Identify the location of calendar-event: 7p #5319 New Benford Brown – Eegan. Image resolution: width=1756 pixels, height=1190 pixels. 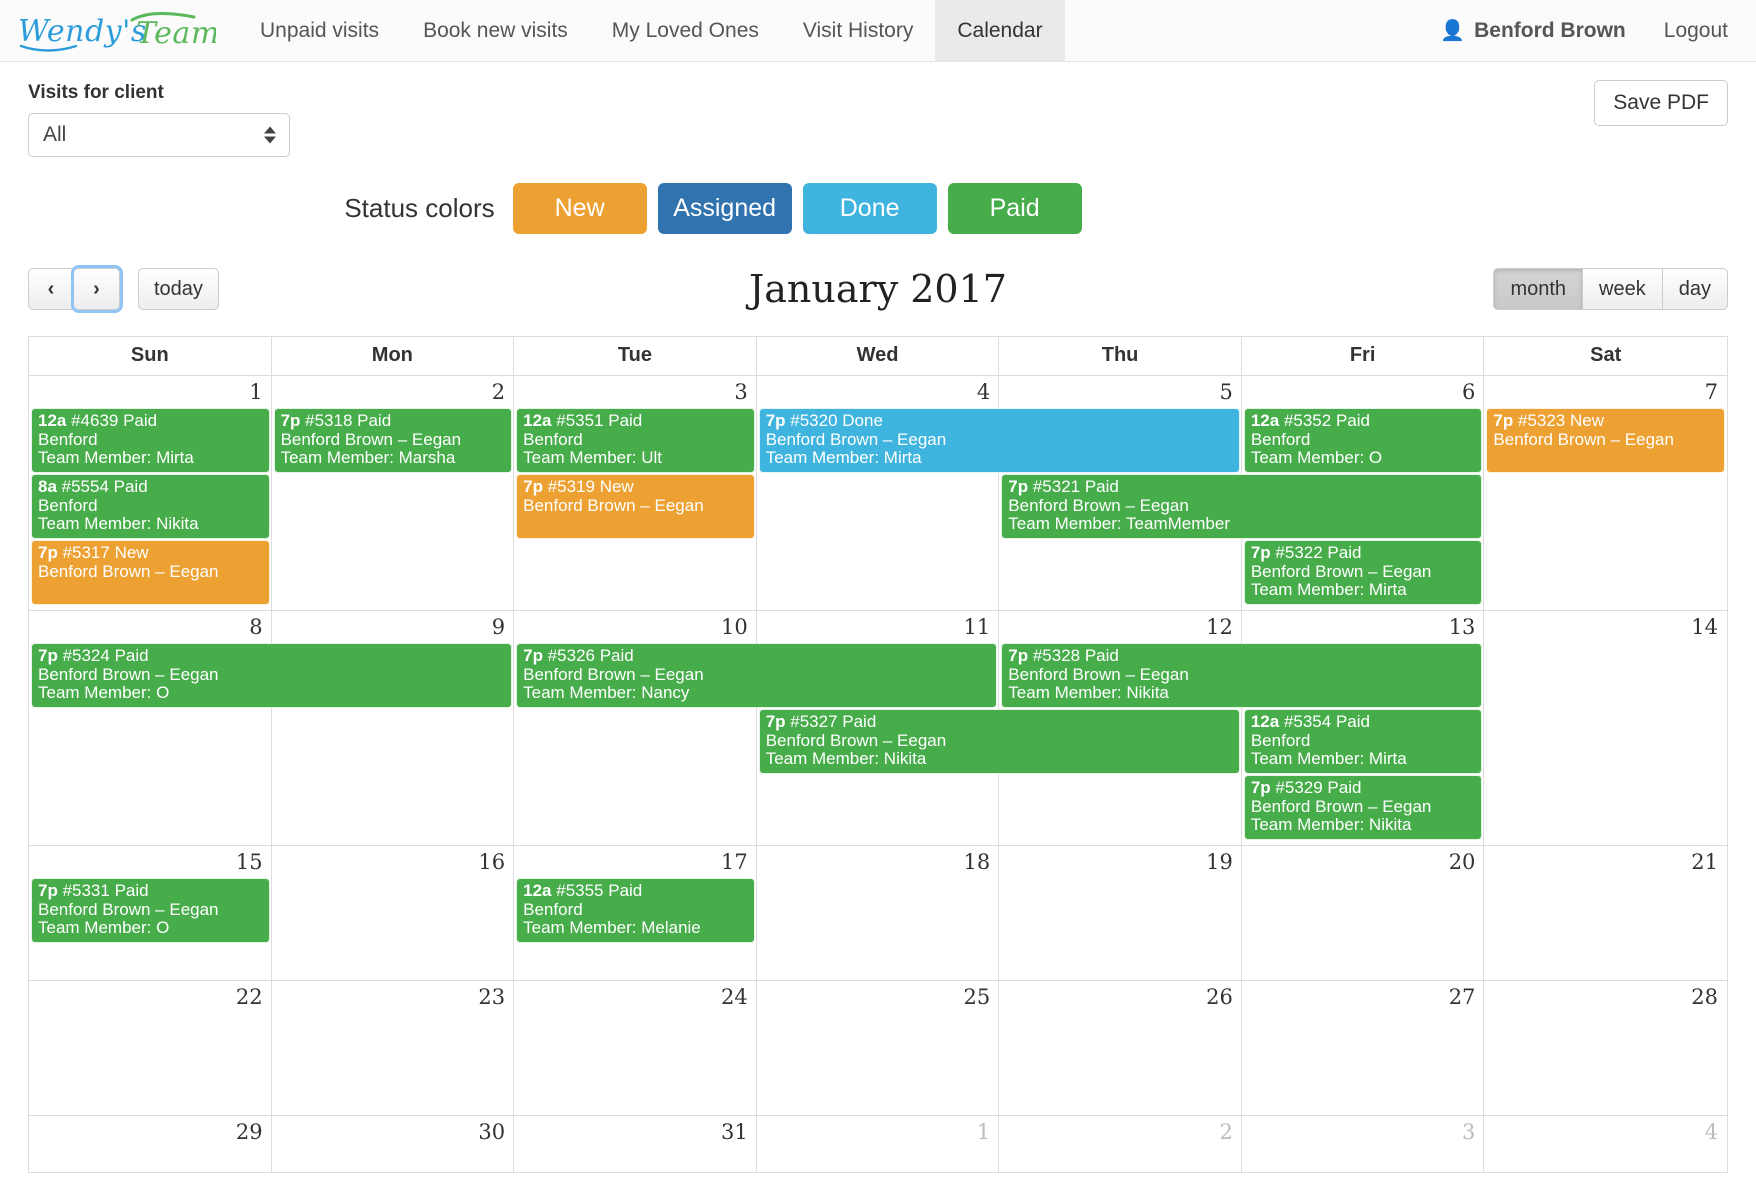
(635, 507).